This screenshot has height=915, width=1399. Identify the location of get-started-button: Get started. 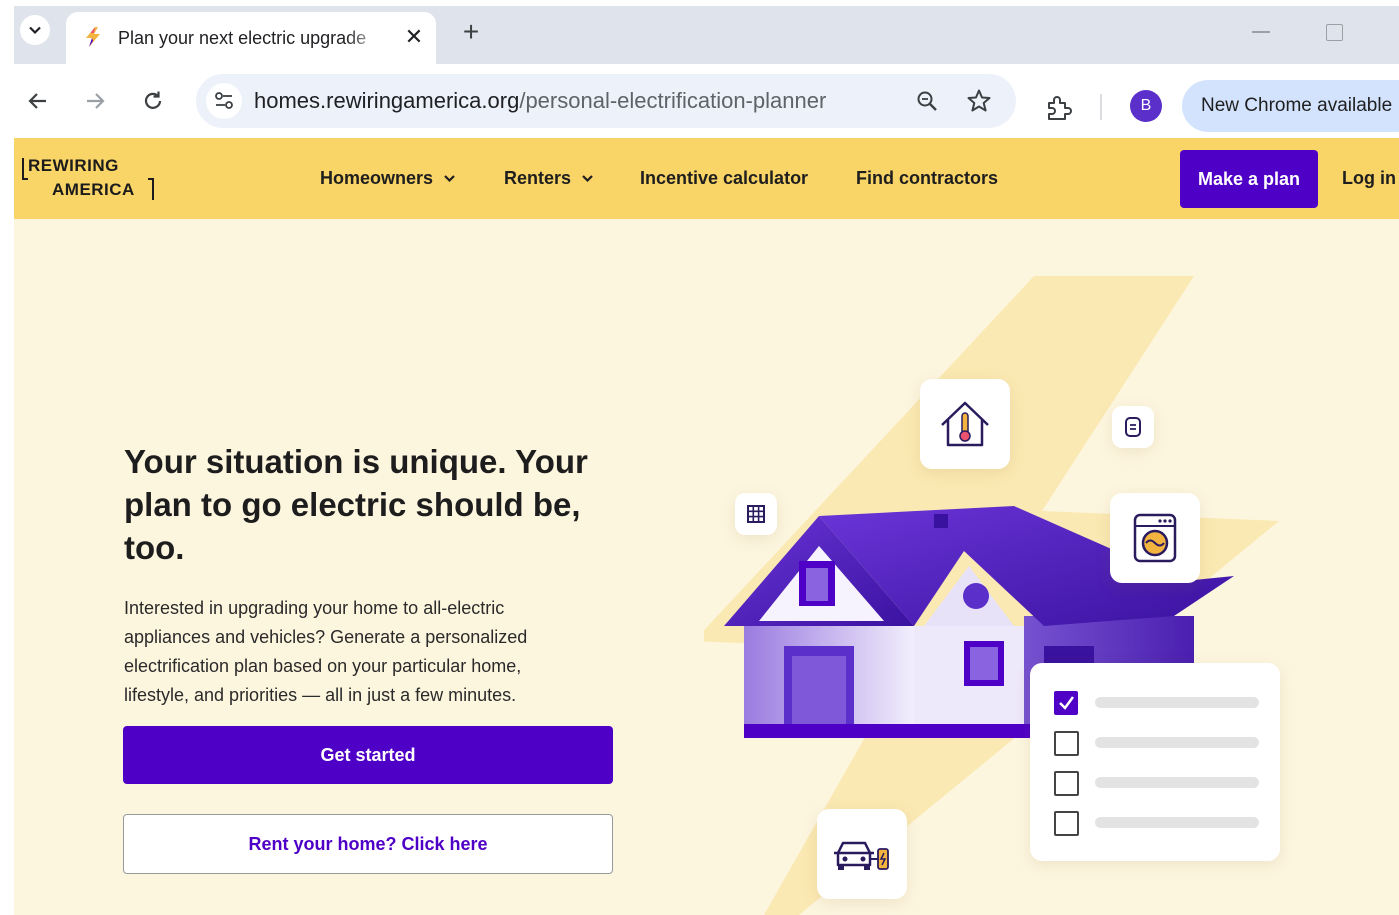
(368, 755).